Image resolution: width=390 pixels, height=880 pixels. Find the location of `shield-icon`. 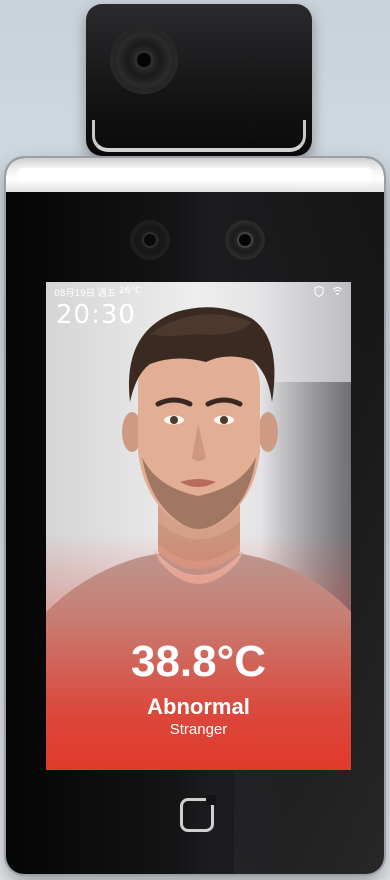

shield-icon is located at coordinates (319, 291).